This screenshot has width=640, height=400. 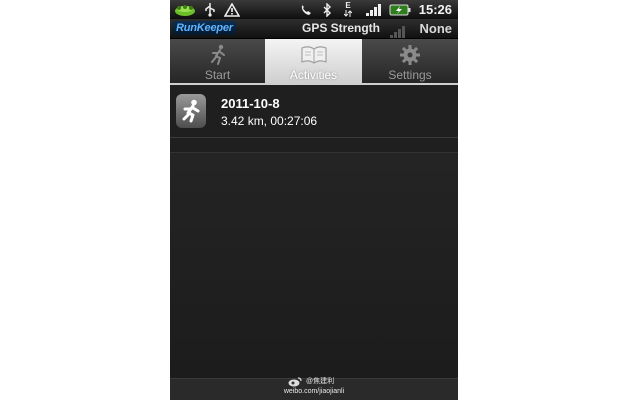 I want to click on gear-icon, so click(x=410, y=55).